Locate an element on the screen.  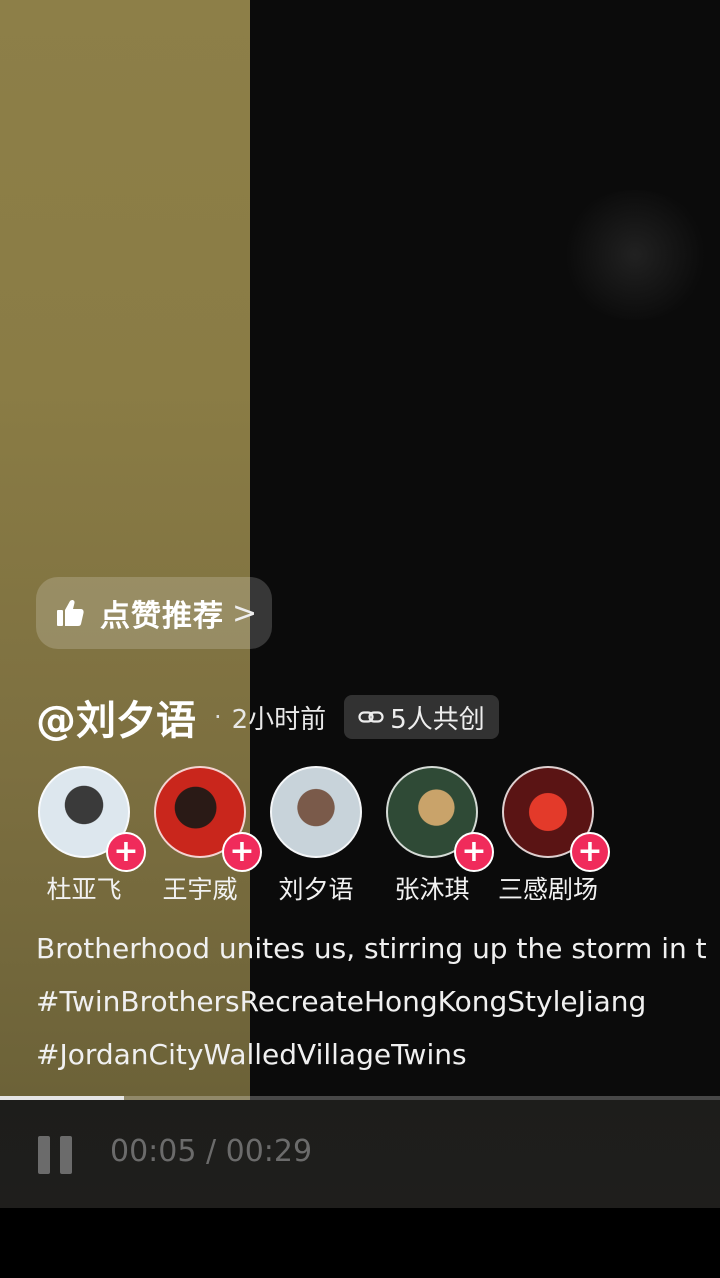
player-controls is located at coordinates (360, 1154).